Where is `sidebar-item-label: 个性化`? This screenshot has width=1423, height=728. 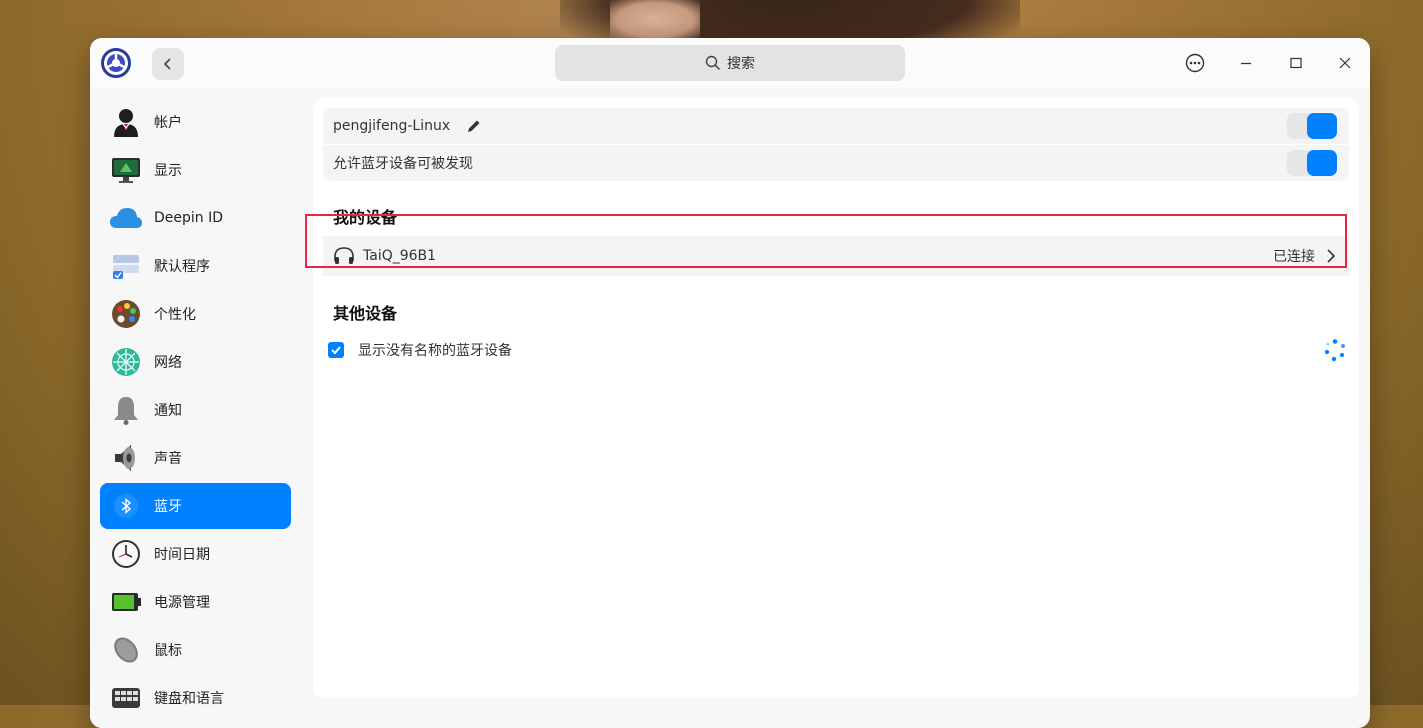
sidebar-item-label: 个性化 is located at coordinates (175, 315).